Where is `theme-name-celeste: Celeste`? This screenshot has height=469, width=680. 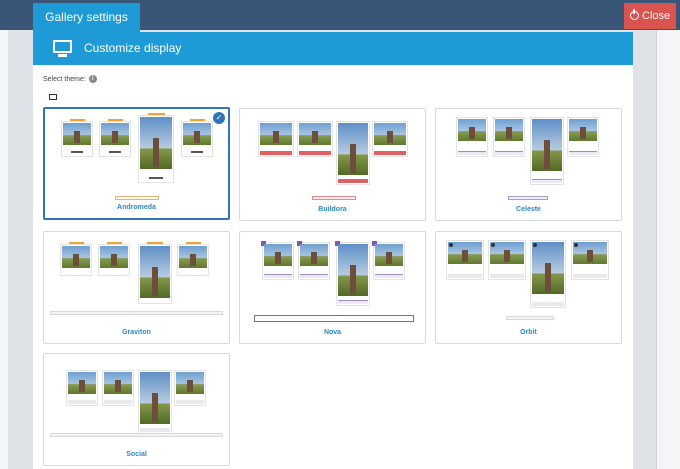
theme-name-celeste: Celeste is located at coordinates (528, 209).